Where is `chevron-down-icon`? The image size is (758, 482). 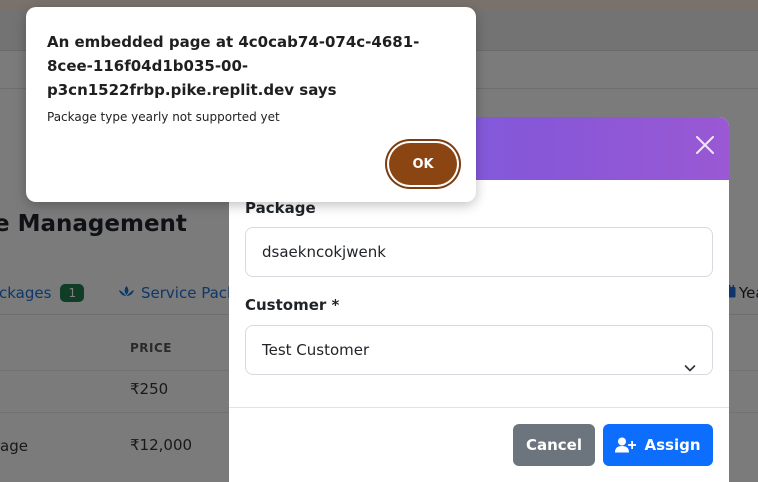 chevron-down-icon is located at coordinates (690, 358).